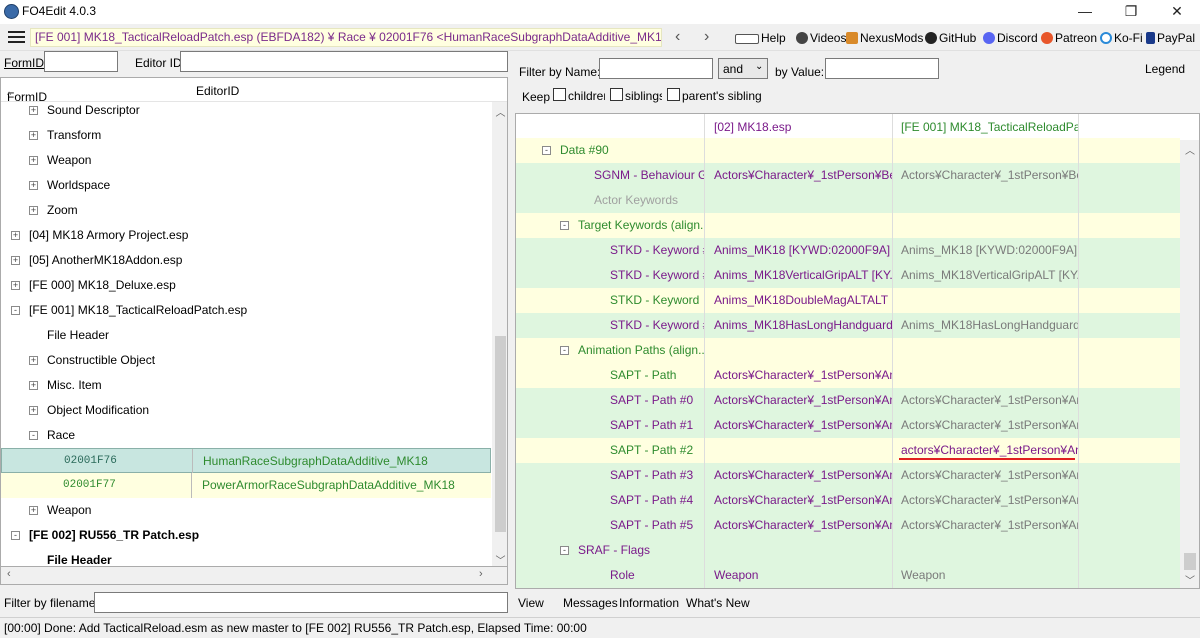 The height and width of the screenshot is (638, 1200). Describe the element at coordinates (246, 285) in the screenshot. I see `tree-item-mk18-deluxe: + [FE 000] MK18_Deluxe.esp` at that location.